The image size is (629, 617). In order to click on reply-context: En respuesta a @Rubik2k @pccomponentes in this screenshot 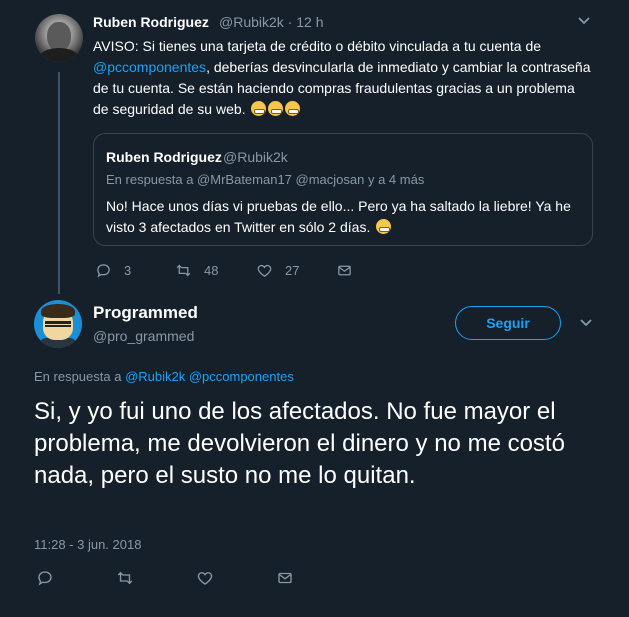, I will do `click(164, 376)`.